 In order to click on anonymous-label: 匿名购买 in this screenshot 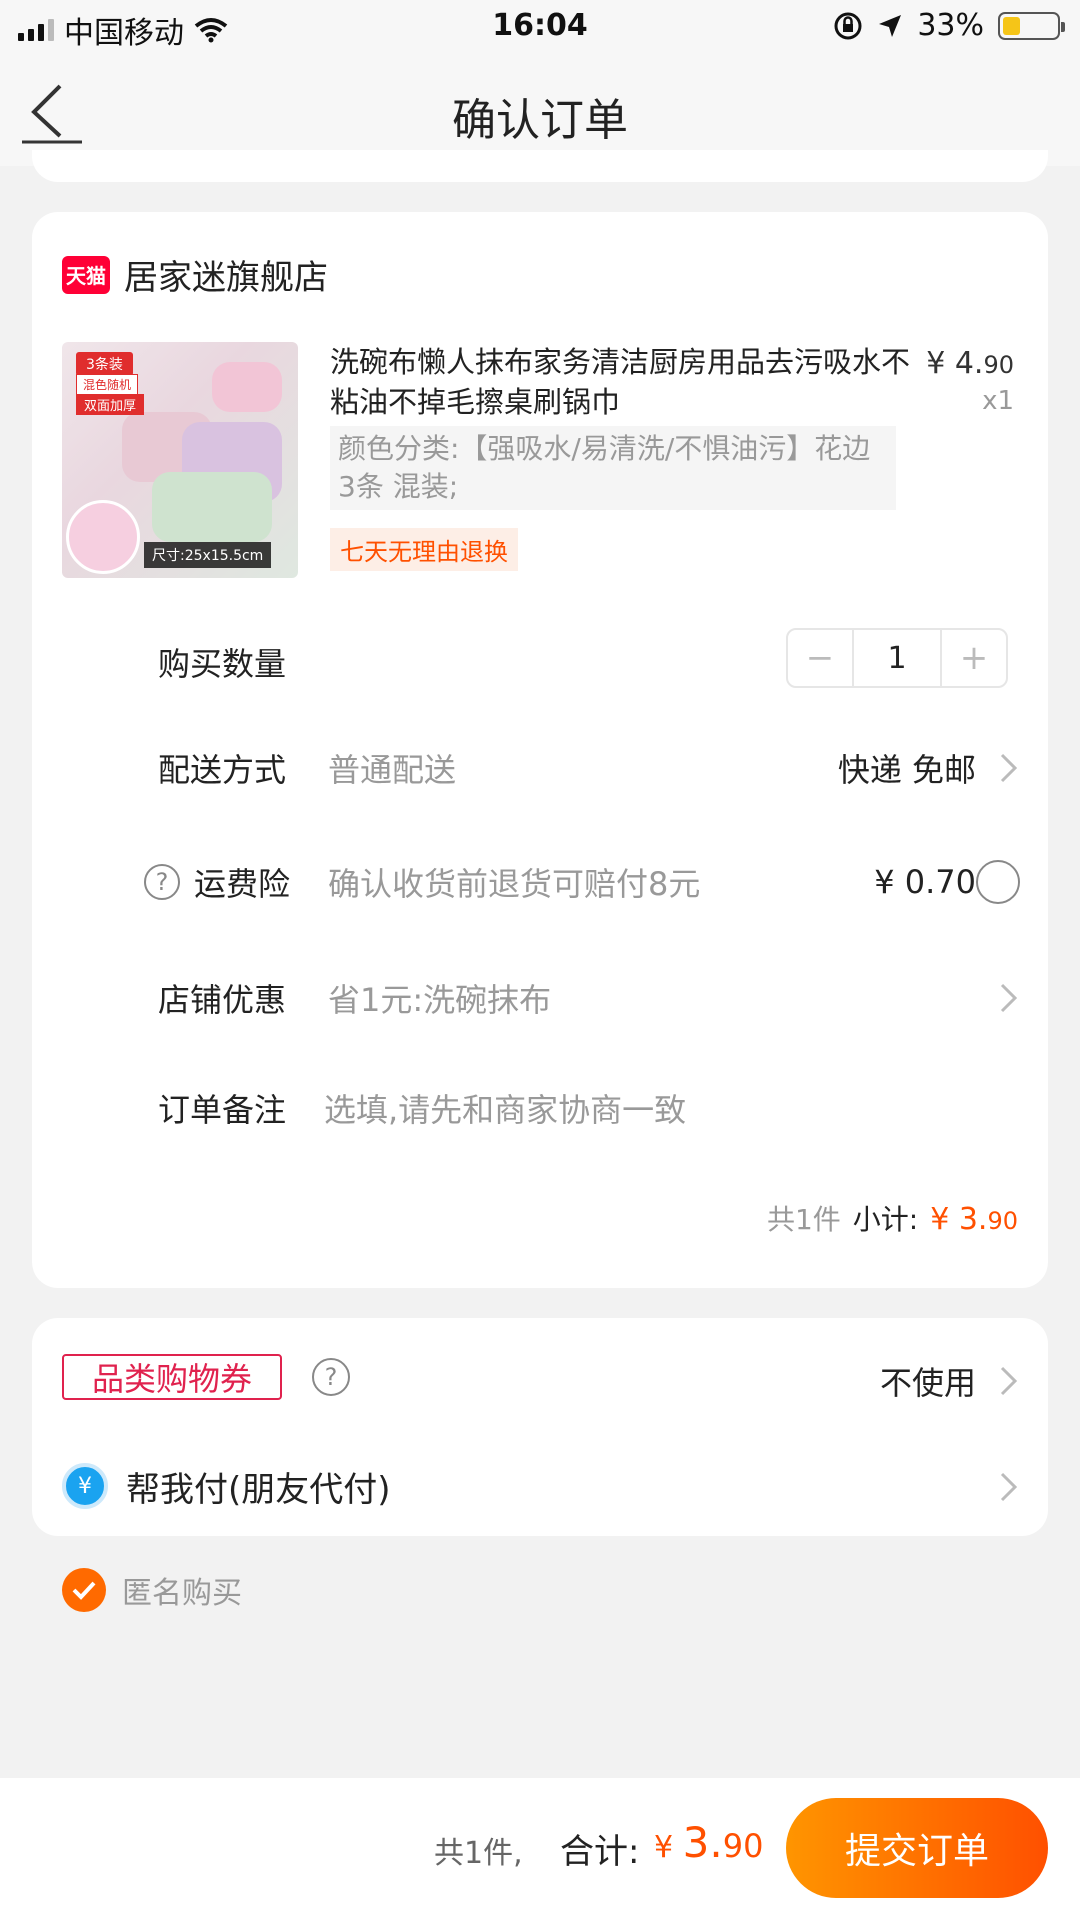, I will do `click(182, 1593)`.